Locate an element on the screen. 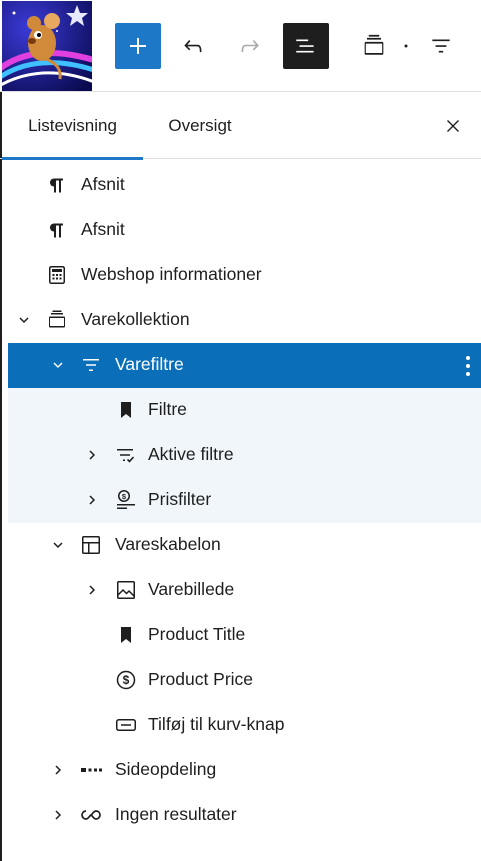 The image size is (481, 861). image-icon is located at coordinates (126, 590).